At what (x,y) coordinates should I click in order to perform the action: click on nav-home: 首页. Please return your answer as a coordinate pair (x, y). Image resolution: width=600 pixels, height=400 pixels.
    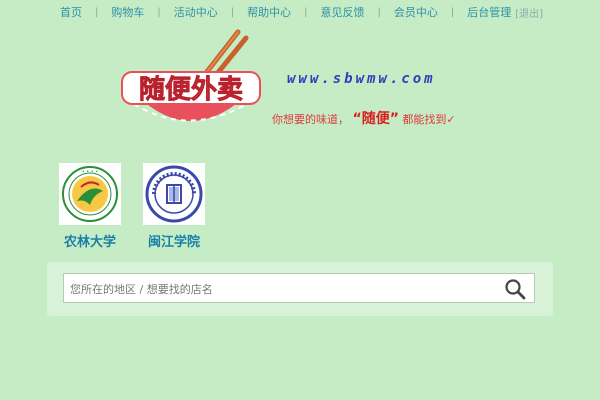
    Looking at the image, I should click on (71, 12).